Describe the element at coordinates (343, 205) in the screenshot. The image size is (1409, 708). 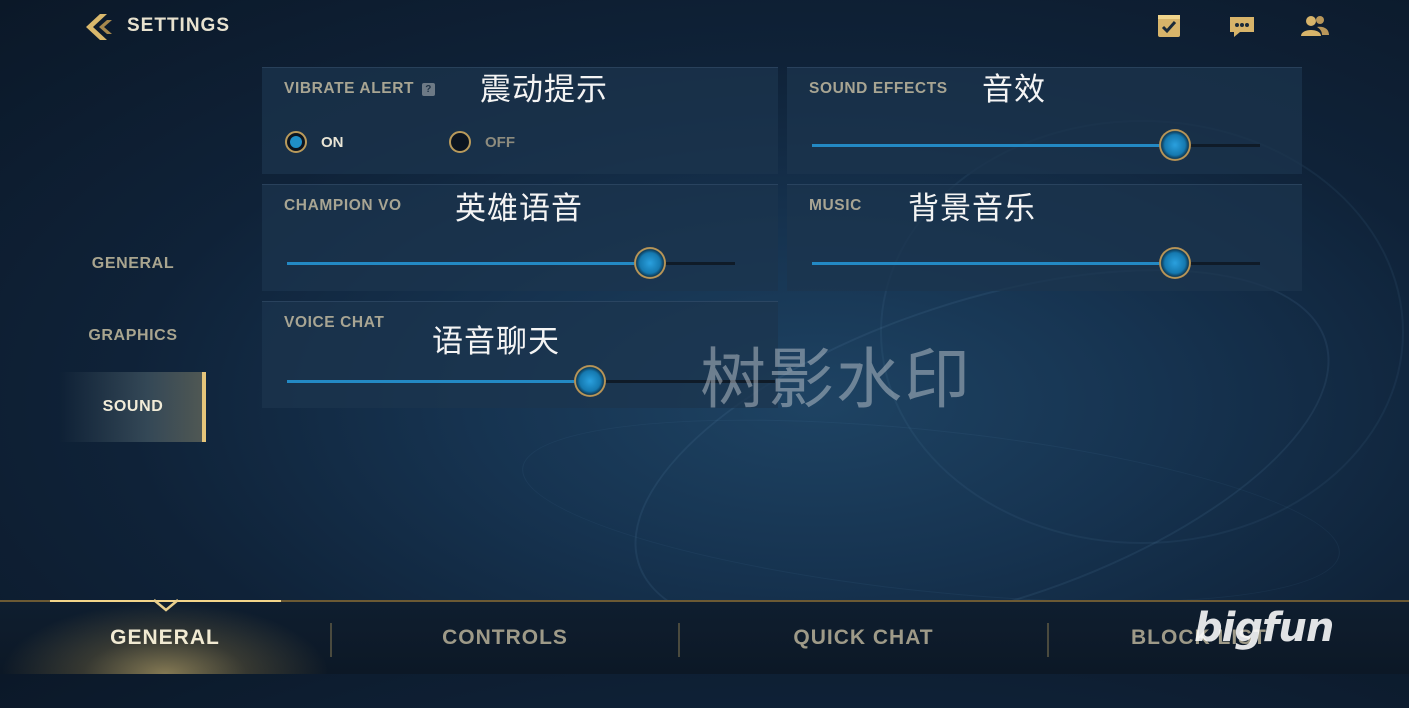
I see `champion-vo-label: CHAMPION VO` at that location.